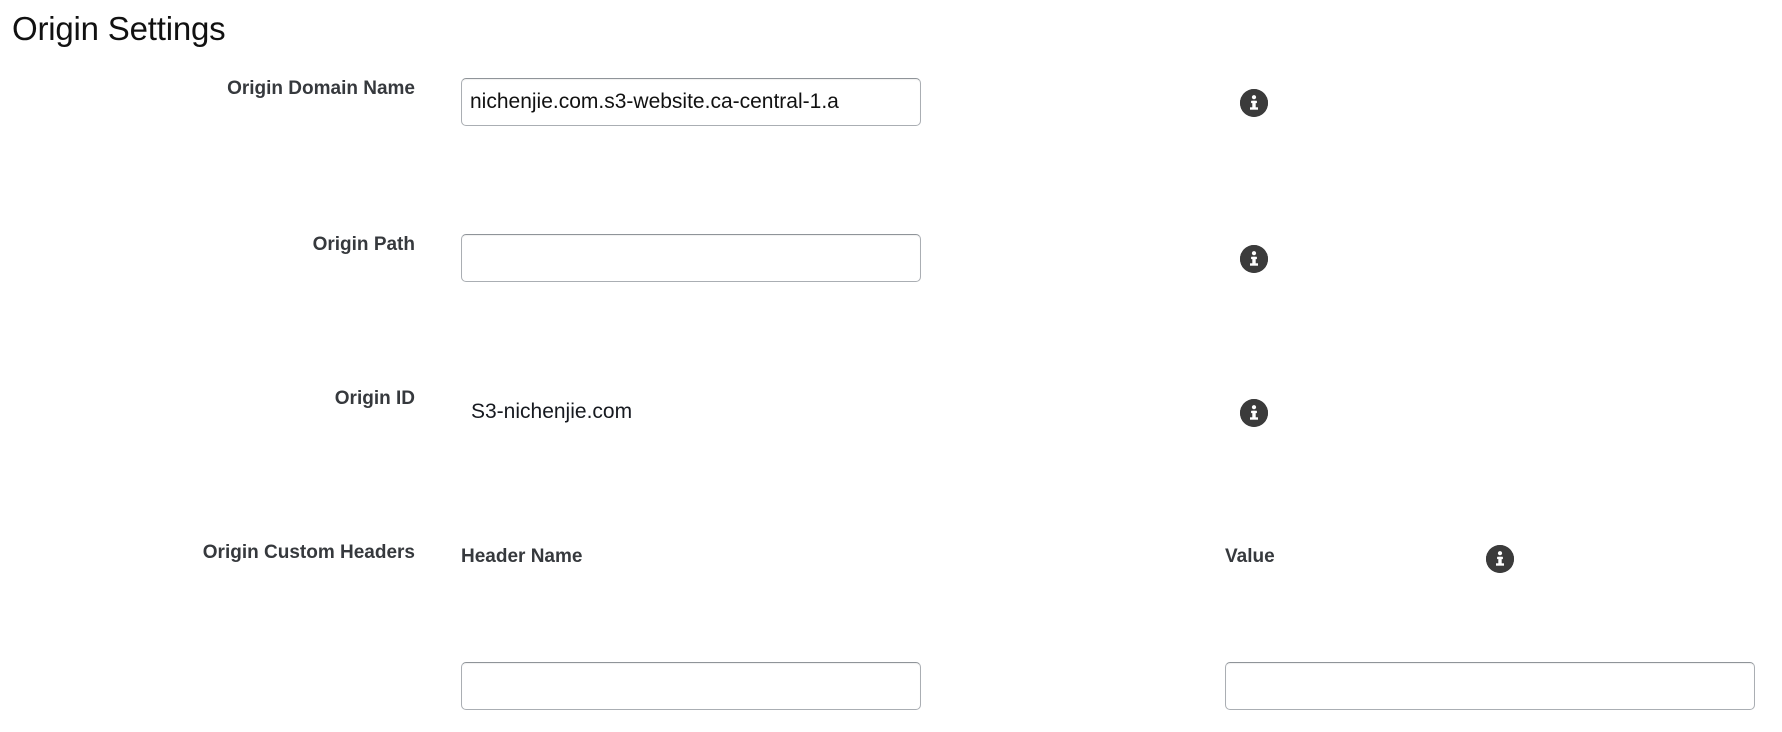 This screenshot has height=732, width=1782. Describe the element at coordinates (119, 28) in the screenshot. I see `page-title: Origin Settings` at that location.